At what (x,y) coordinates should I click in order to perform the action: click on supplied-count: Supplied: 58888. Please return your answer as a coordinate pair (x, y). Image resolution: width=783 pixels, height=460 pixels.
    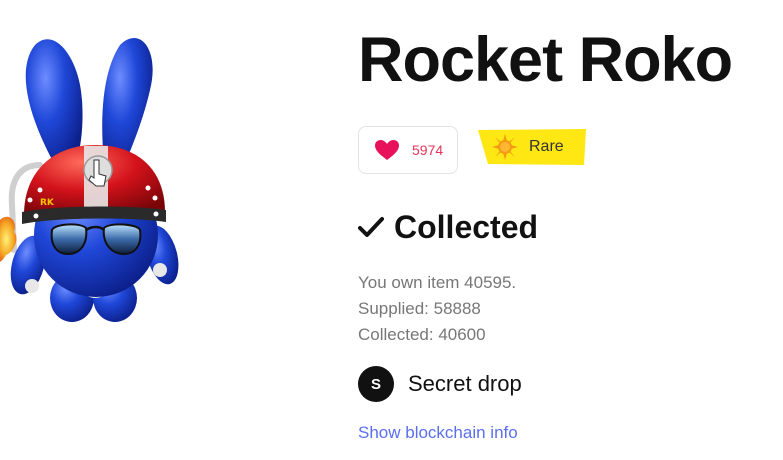
    Looking at the image, I should click on (419, 308).